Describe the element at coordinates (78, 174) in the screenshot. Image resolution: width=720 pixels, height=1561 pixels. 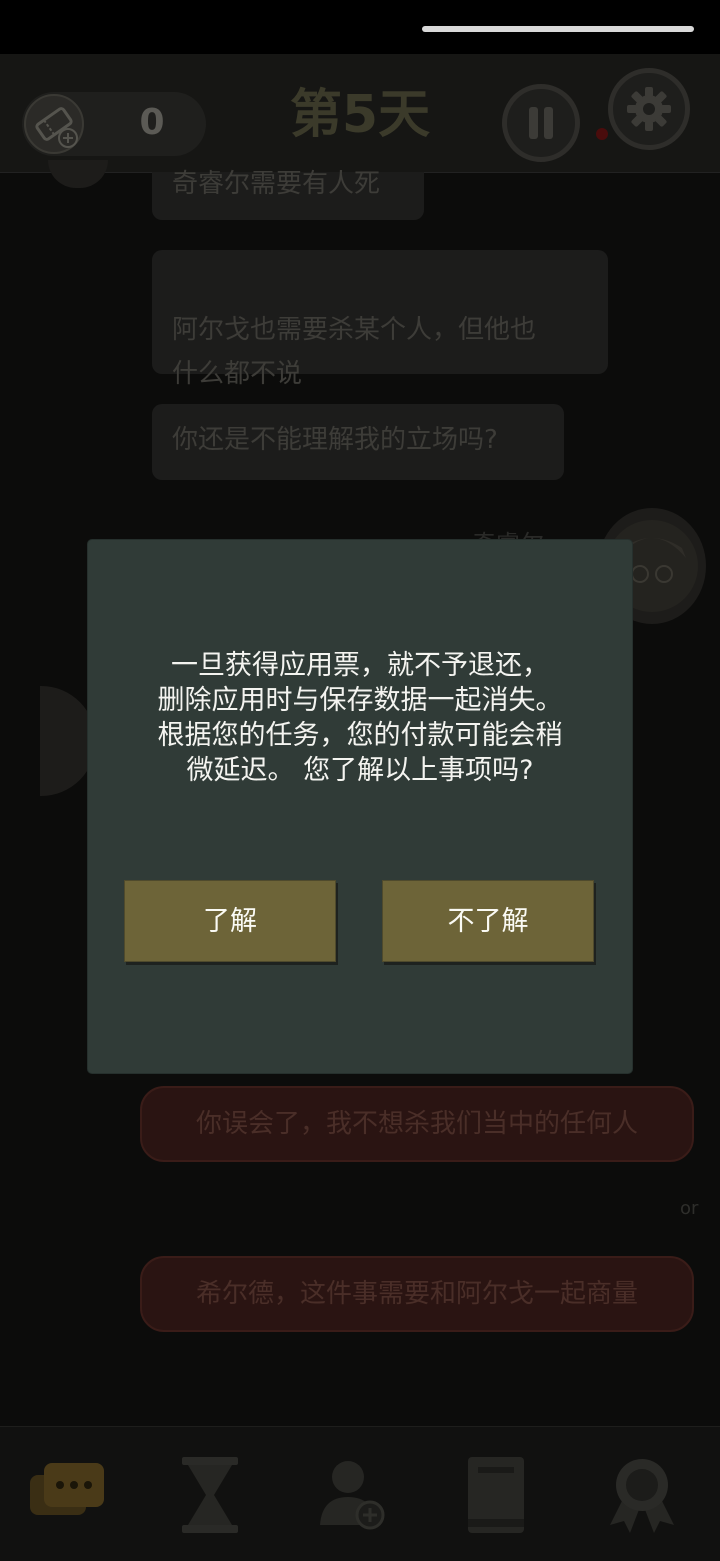
I see `avatar` at that location.